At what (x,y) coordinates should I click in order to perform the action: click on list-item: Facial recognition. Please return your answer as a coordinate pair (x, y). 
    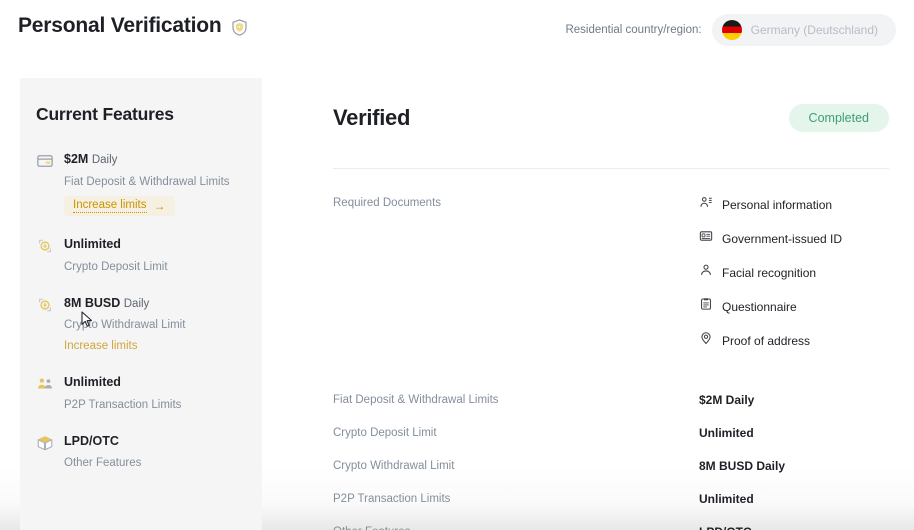
    Looking at the image, I should click on (794, 272).